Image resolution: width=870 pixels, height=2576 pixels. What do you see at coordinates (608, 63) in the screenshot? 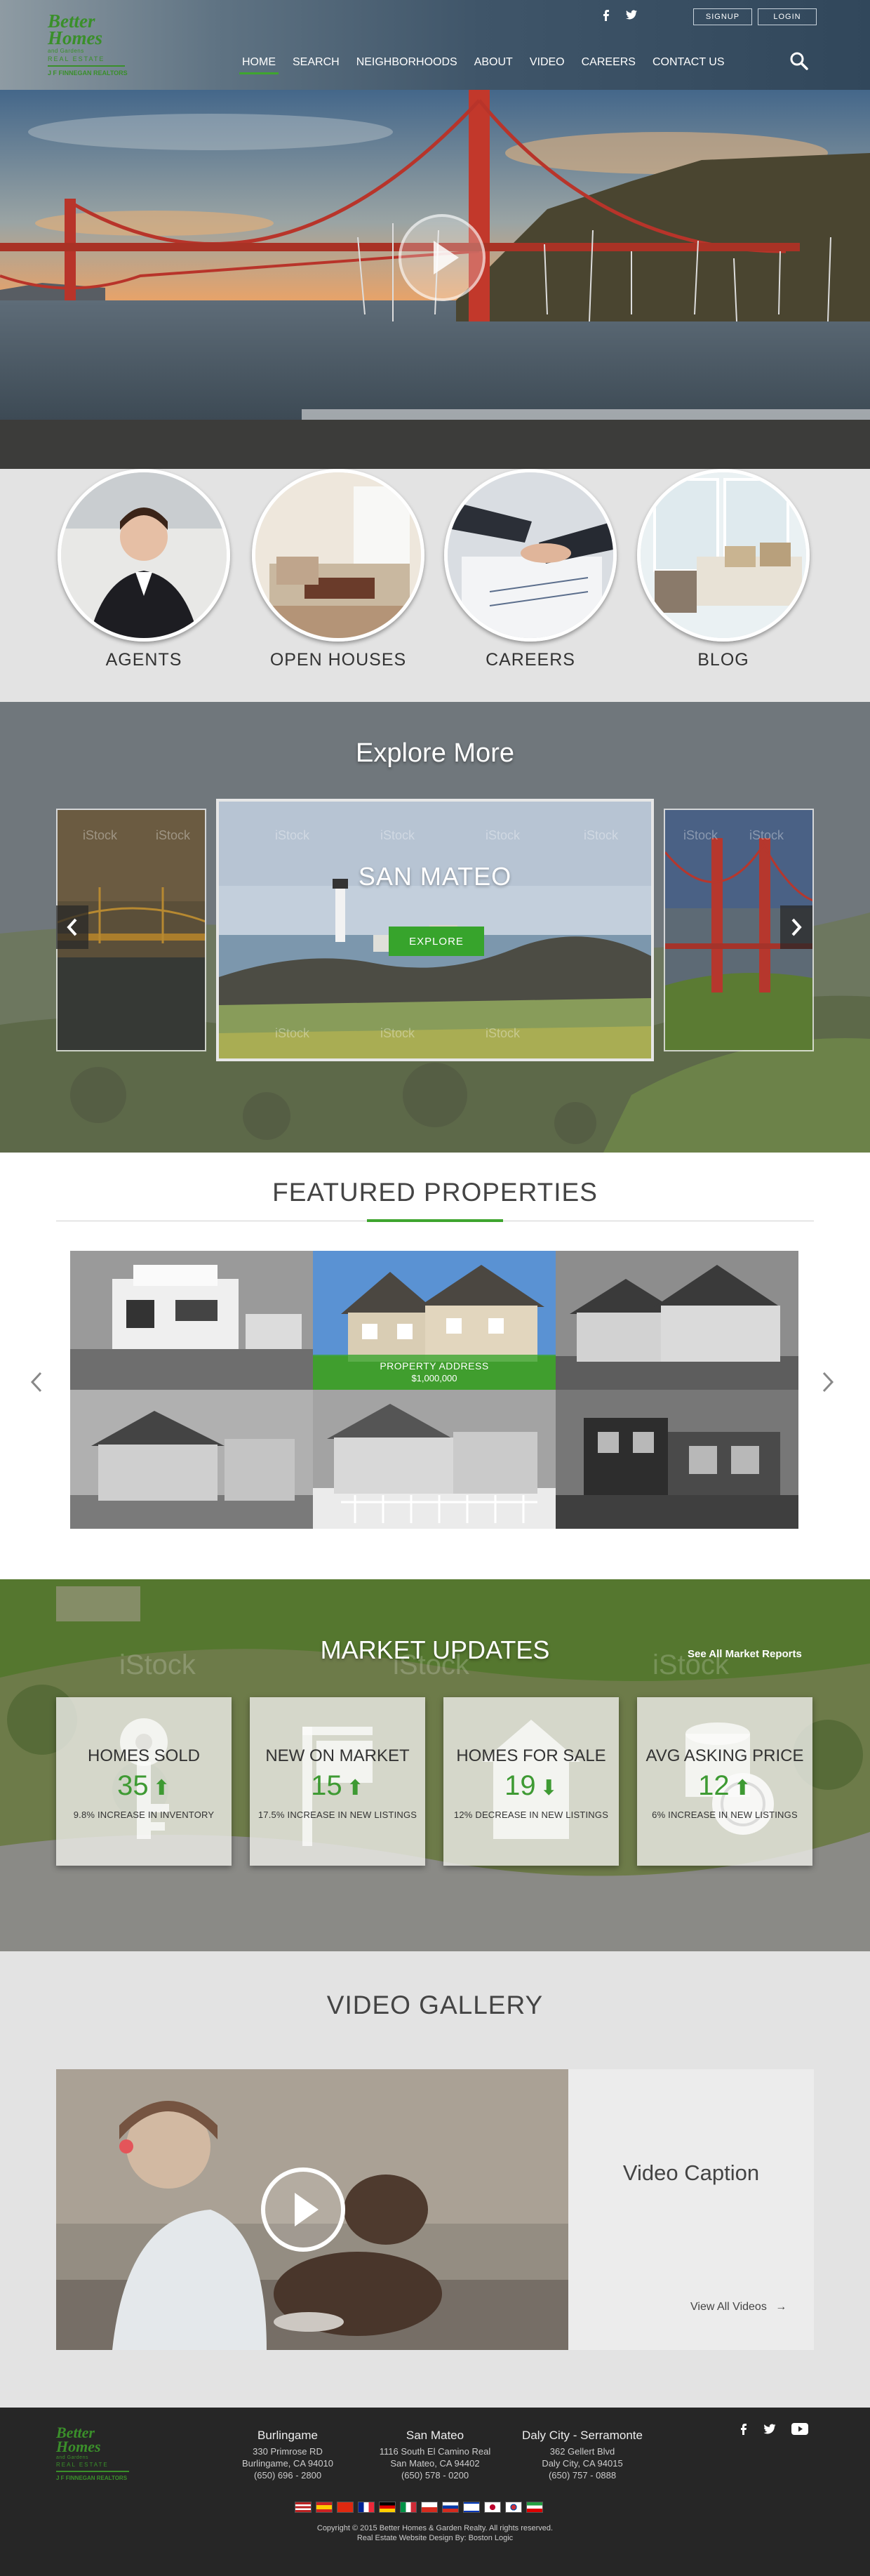
I see `nav-careers: CAREERS` at bounding box center [608, 63].